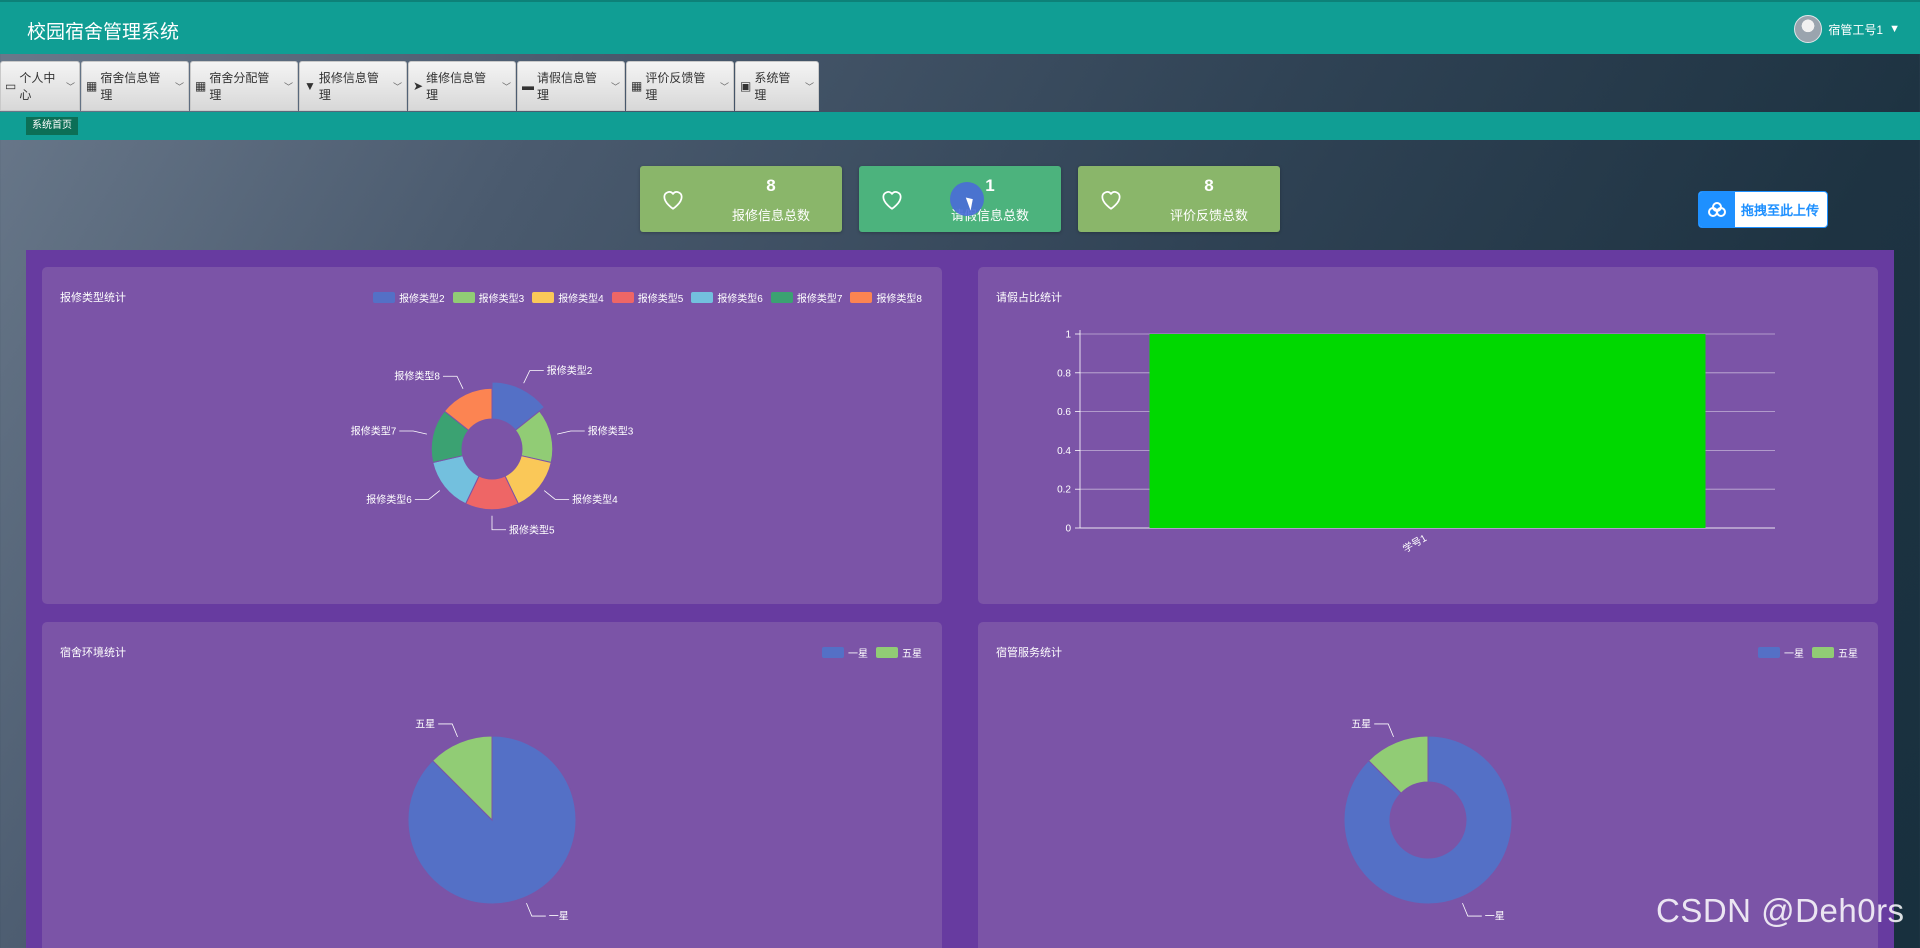 The image size is (1920, 948). I want to click on nav-item-5: ▬ 请假信息管理 ﹀, so click(571, 86).